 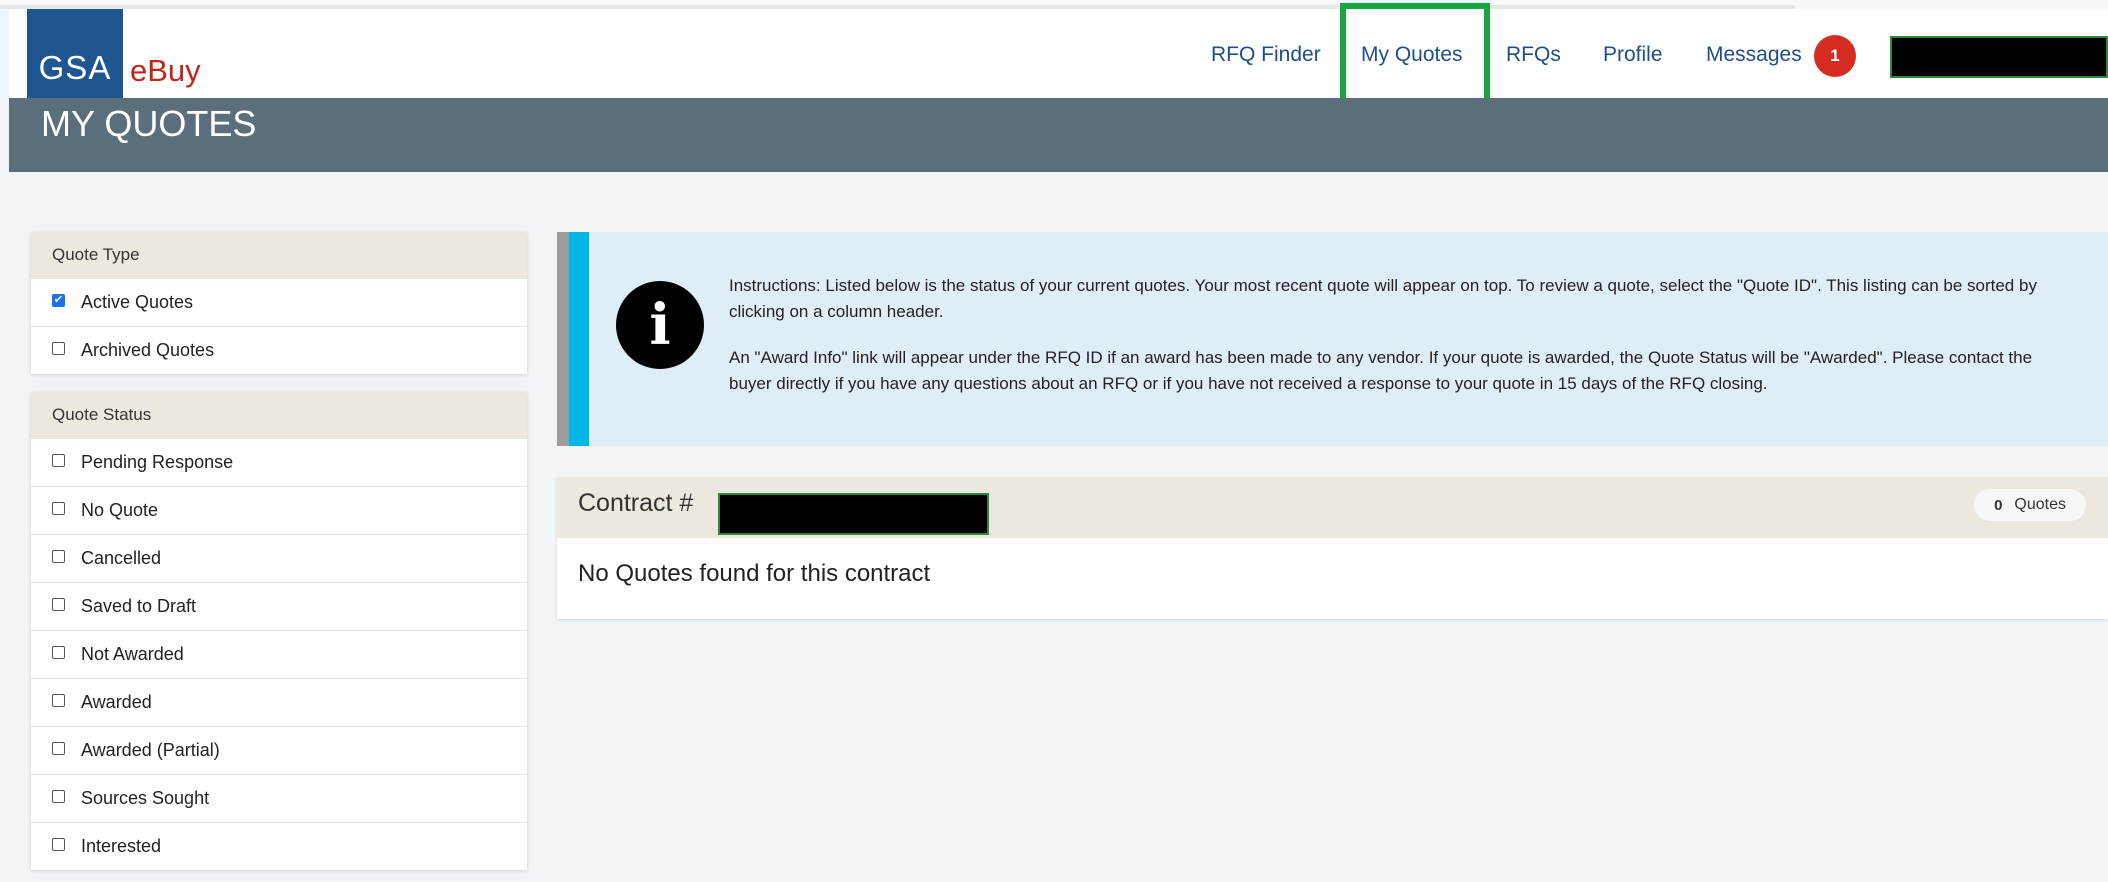 I want to click on active-nav-highlight, so click(x=1415, y=56).